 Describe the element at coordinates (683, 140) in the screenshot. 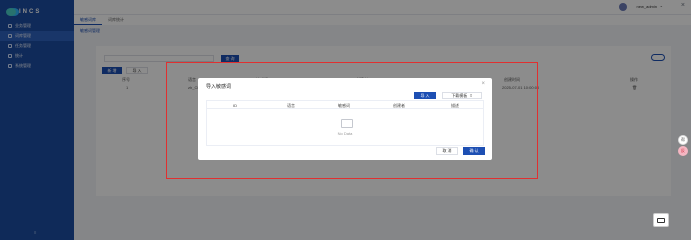

I see `help-float-button: 帮` at that location.